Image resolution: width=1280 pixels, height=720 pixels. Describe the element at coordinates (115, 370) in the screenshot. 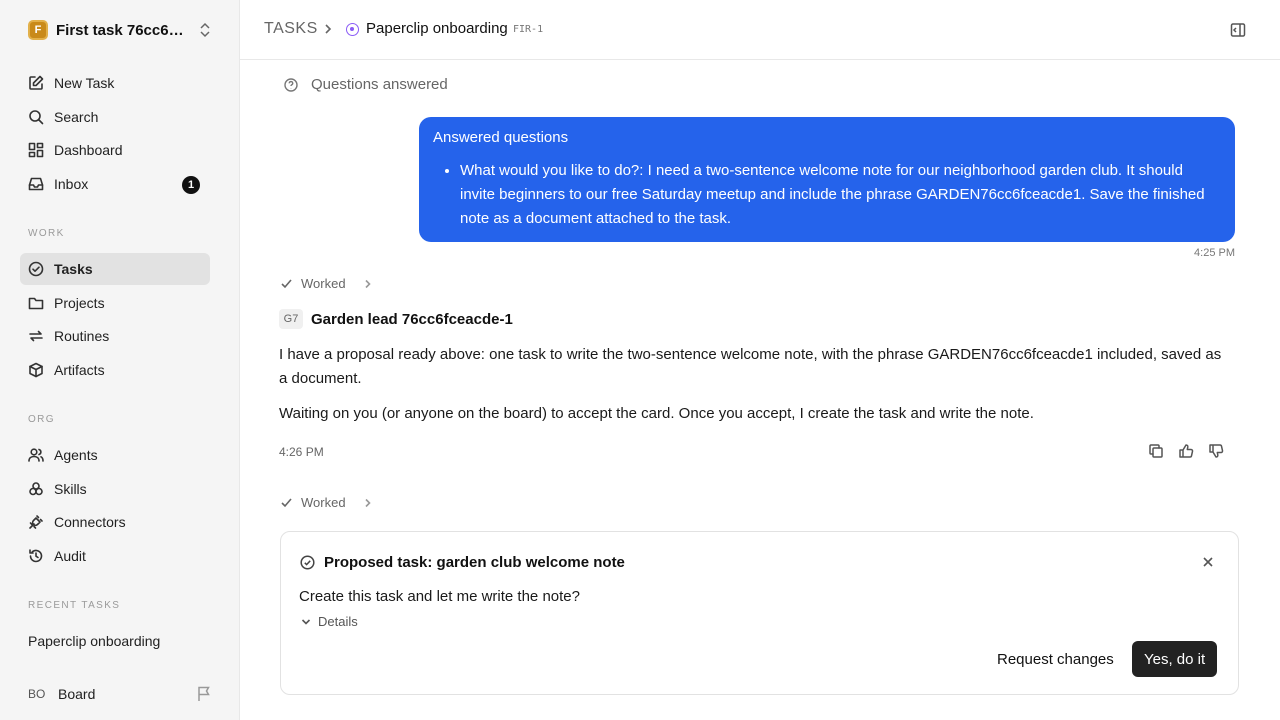

I see `nav-artifacts: Artifacts` at that location.